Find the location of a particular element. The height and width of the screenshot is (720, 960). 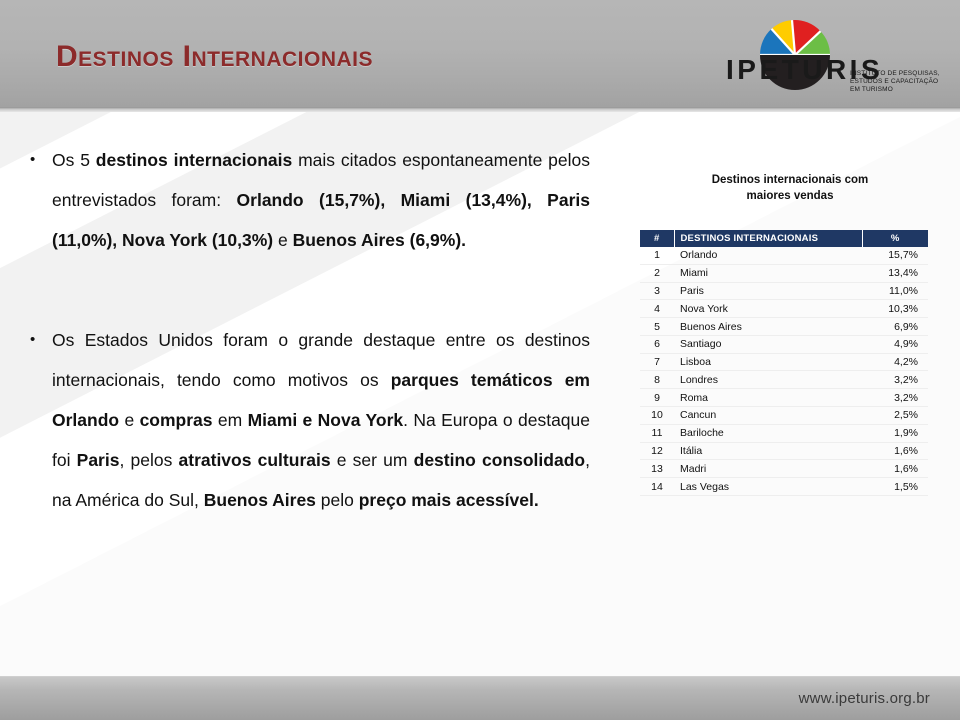

cell-rank: 10 is located at coordinates (657, 415).